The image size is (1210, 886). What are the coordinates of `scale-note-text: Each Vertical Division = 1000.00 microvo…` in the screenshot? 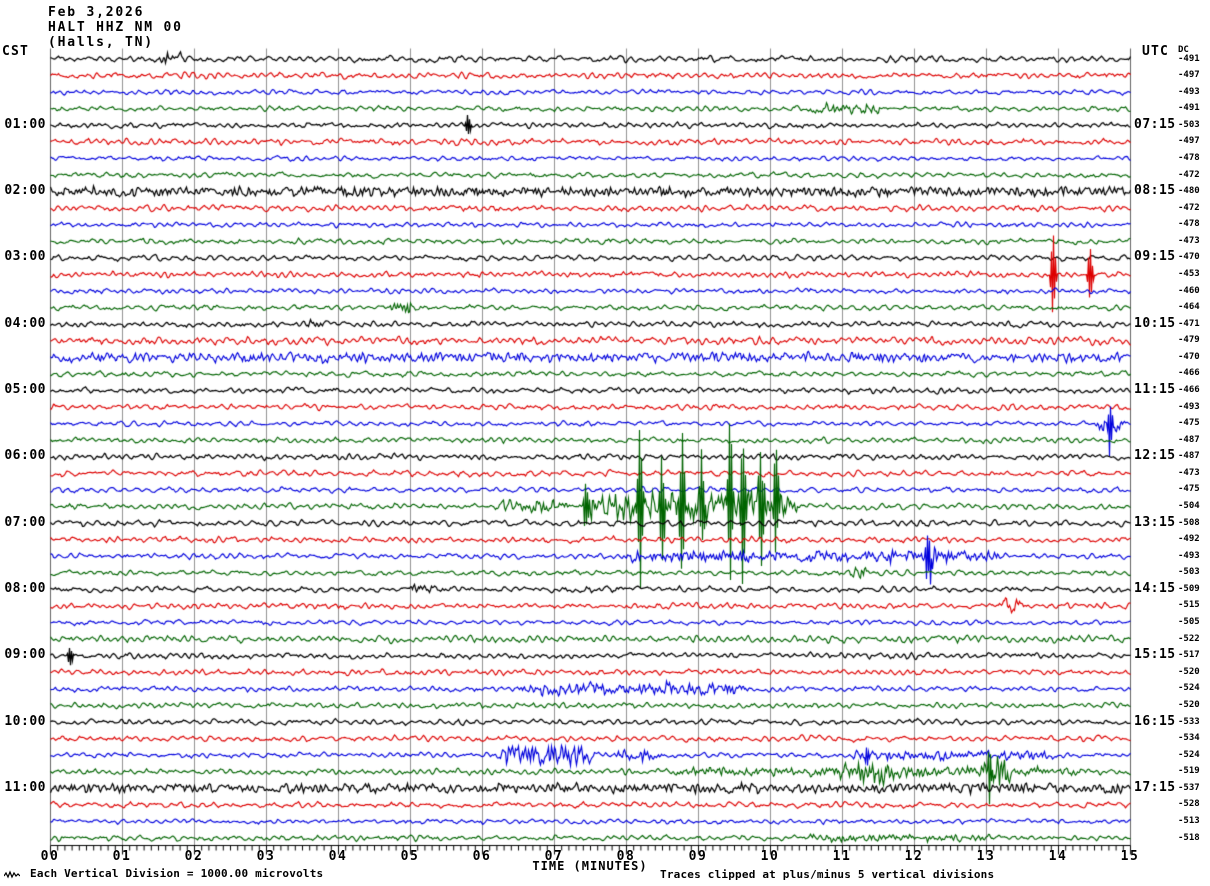 It's located at (177, 873).